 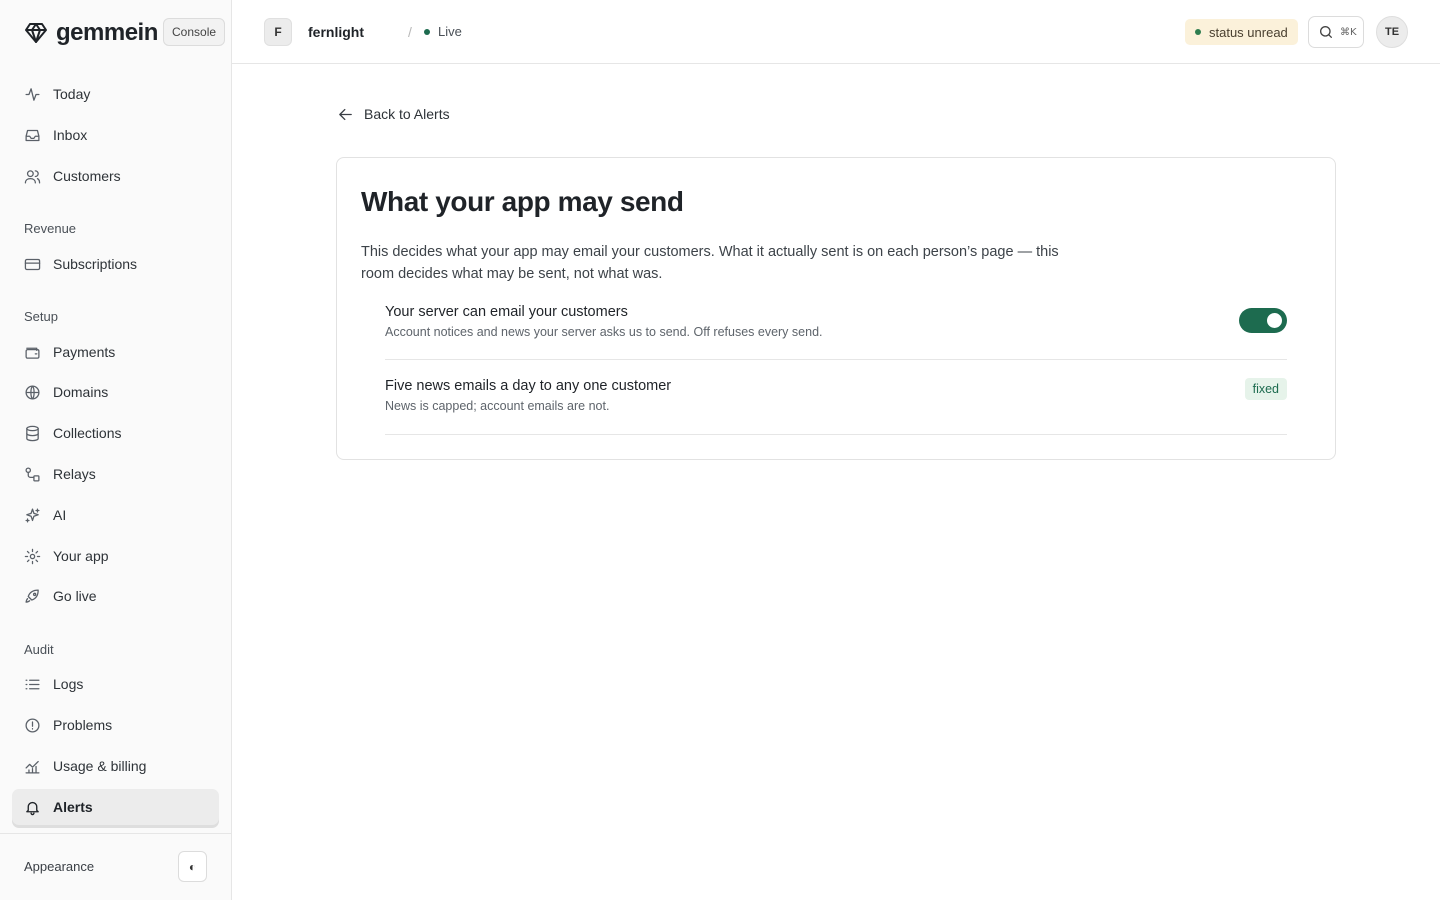 What do you see at coordinates (194, 32) in the screenshot?
I see `console-badge: Console` at bounding box center [194, 32].